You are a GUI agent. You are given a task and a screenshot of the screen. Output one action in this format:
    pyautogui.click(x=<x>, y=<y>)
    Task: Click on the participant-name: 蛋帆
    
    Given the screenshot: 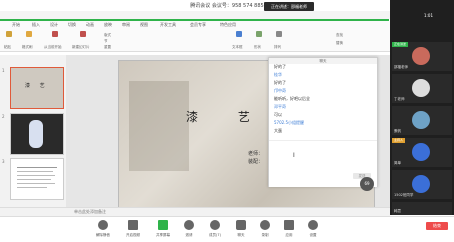 What is the action you would take?
    pyautogui.click(x=397, y=131)
    